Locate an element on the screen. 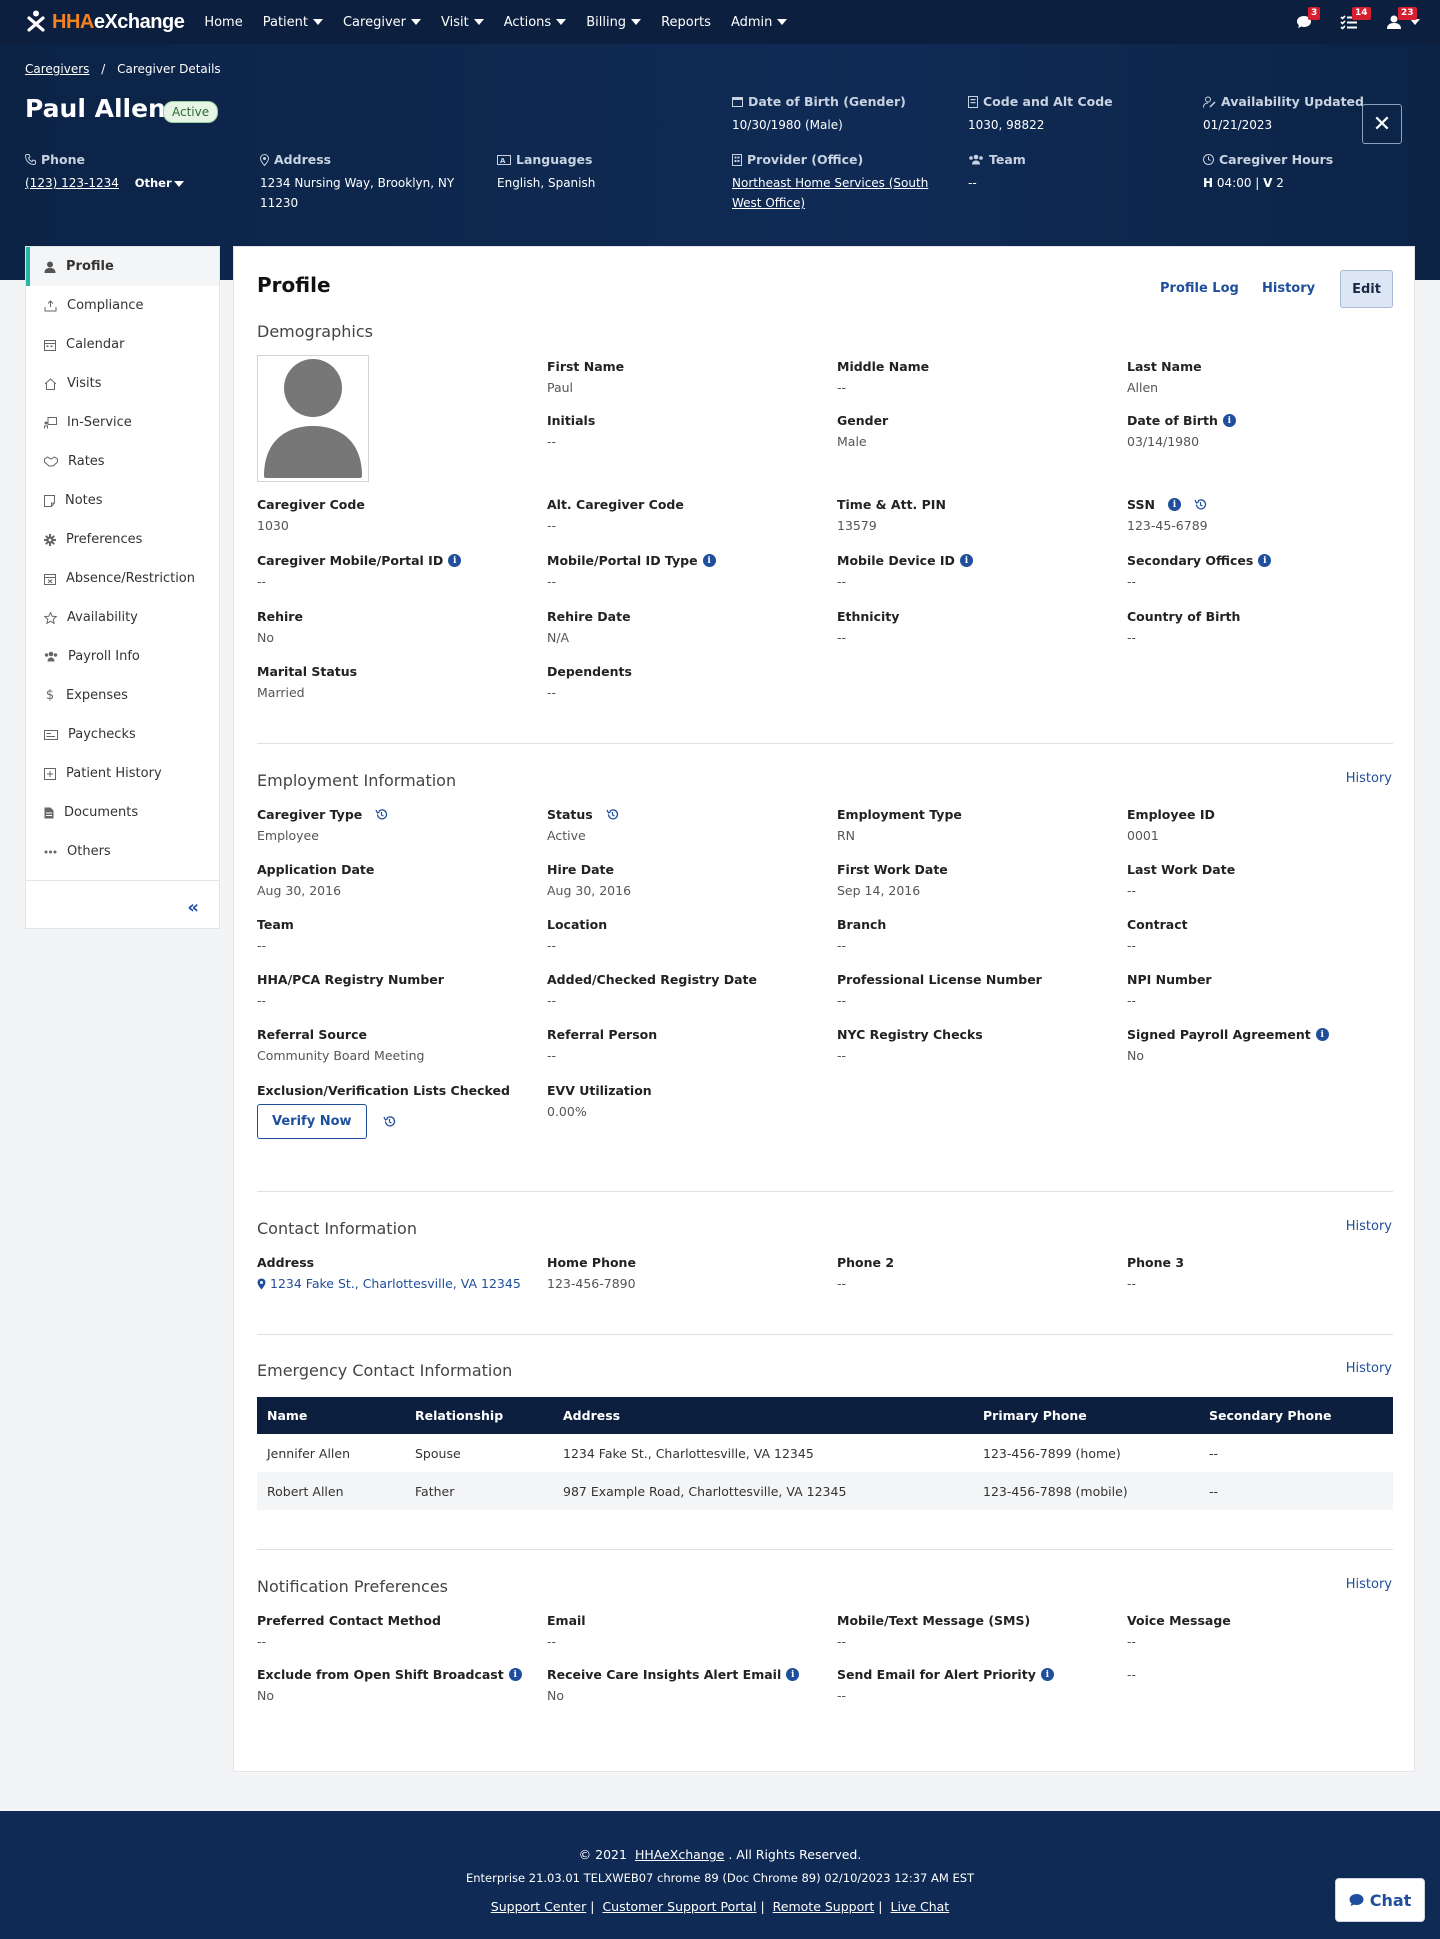 This screenshot has width=1440, height=1939. avatar is located at coordinates (313, 418).